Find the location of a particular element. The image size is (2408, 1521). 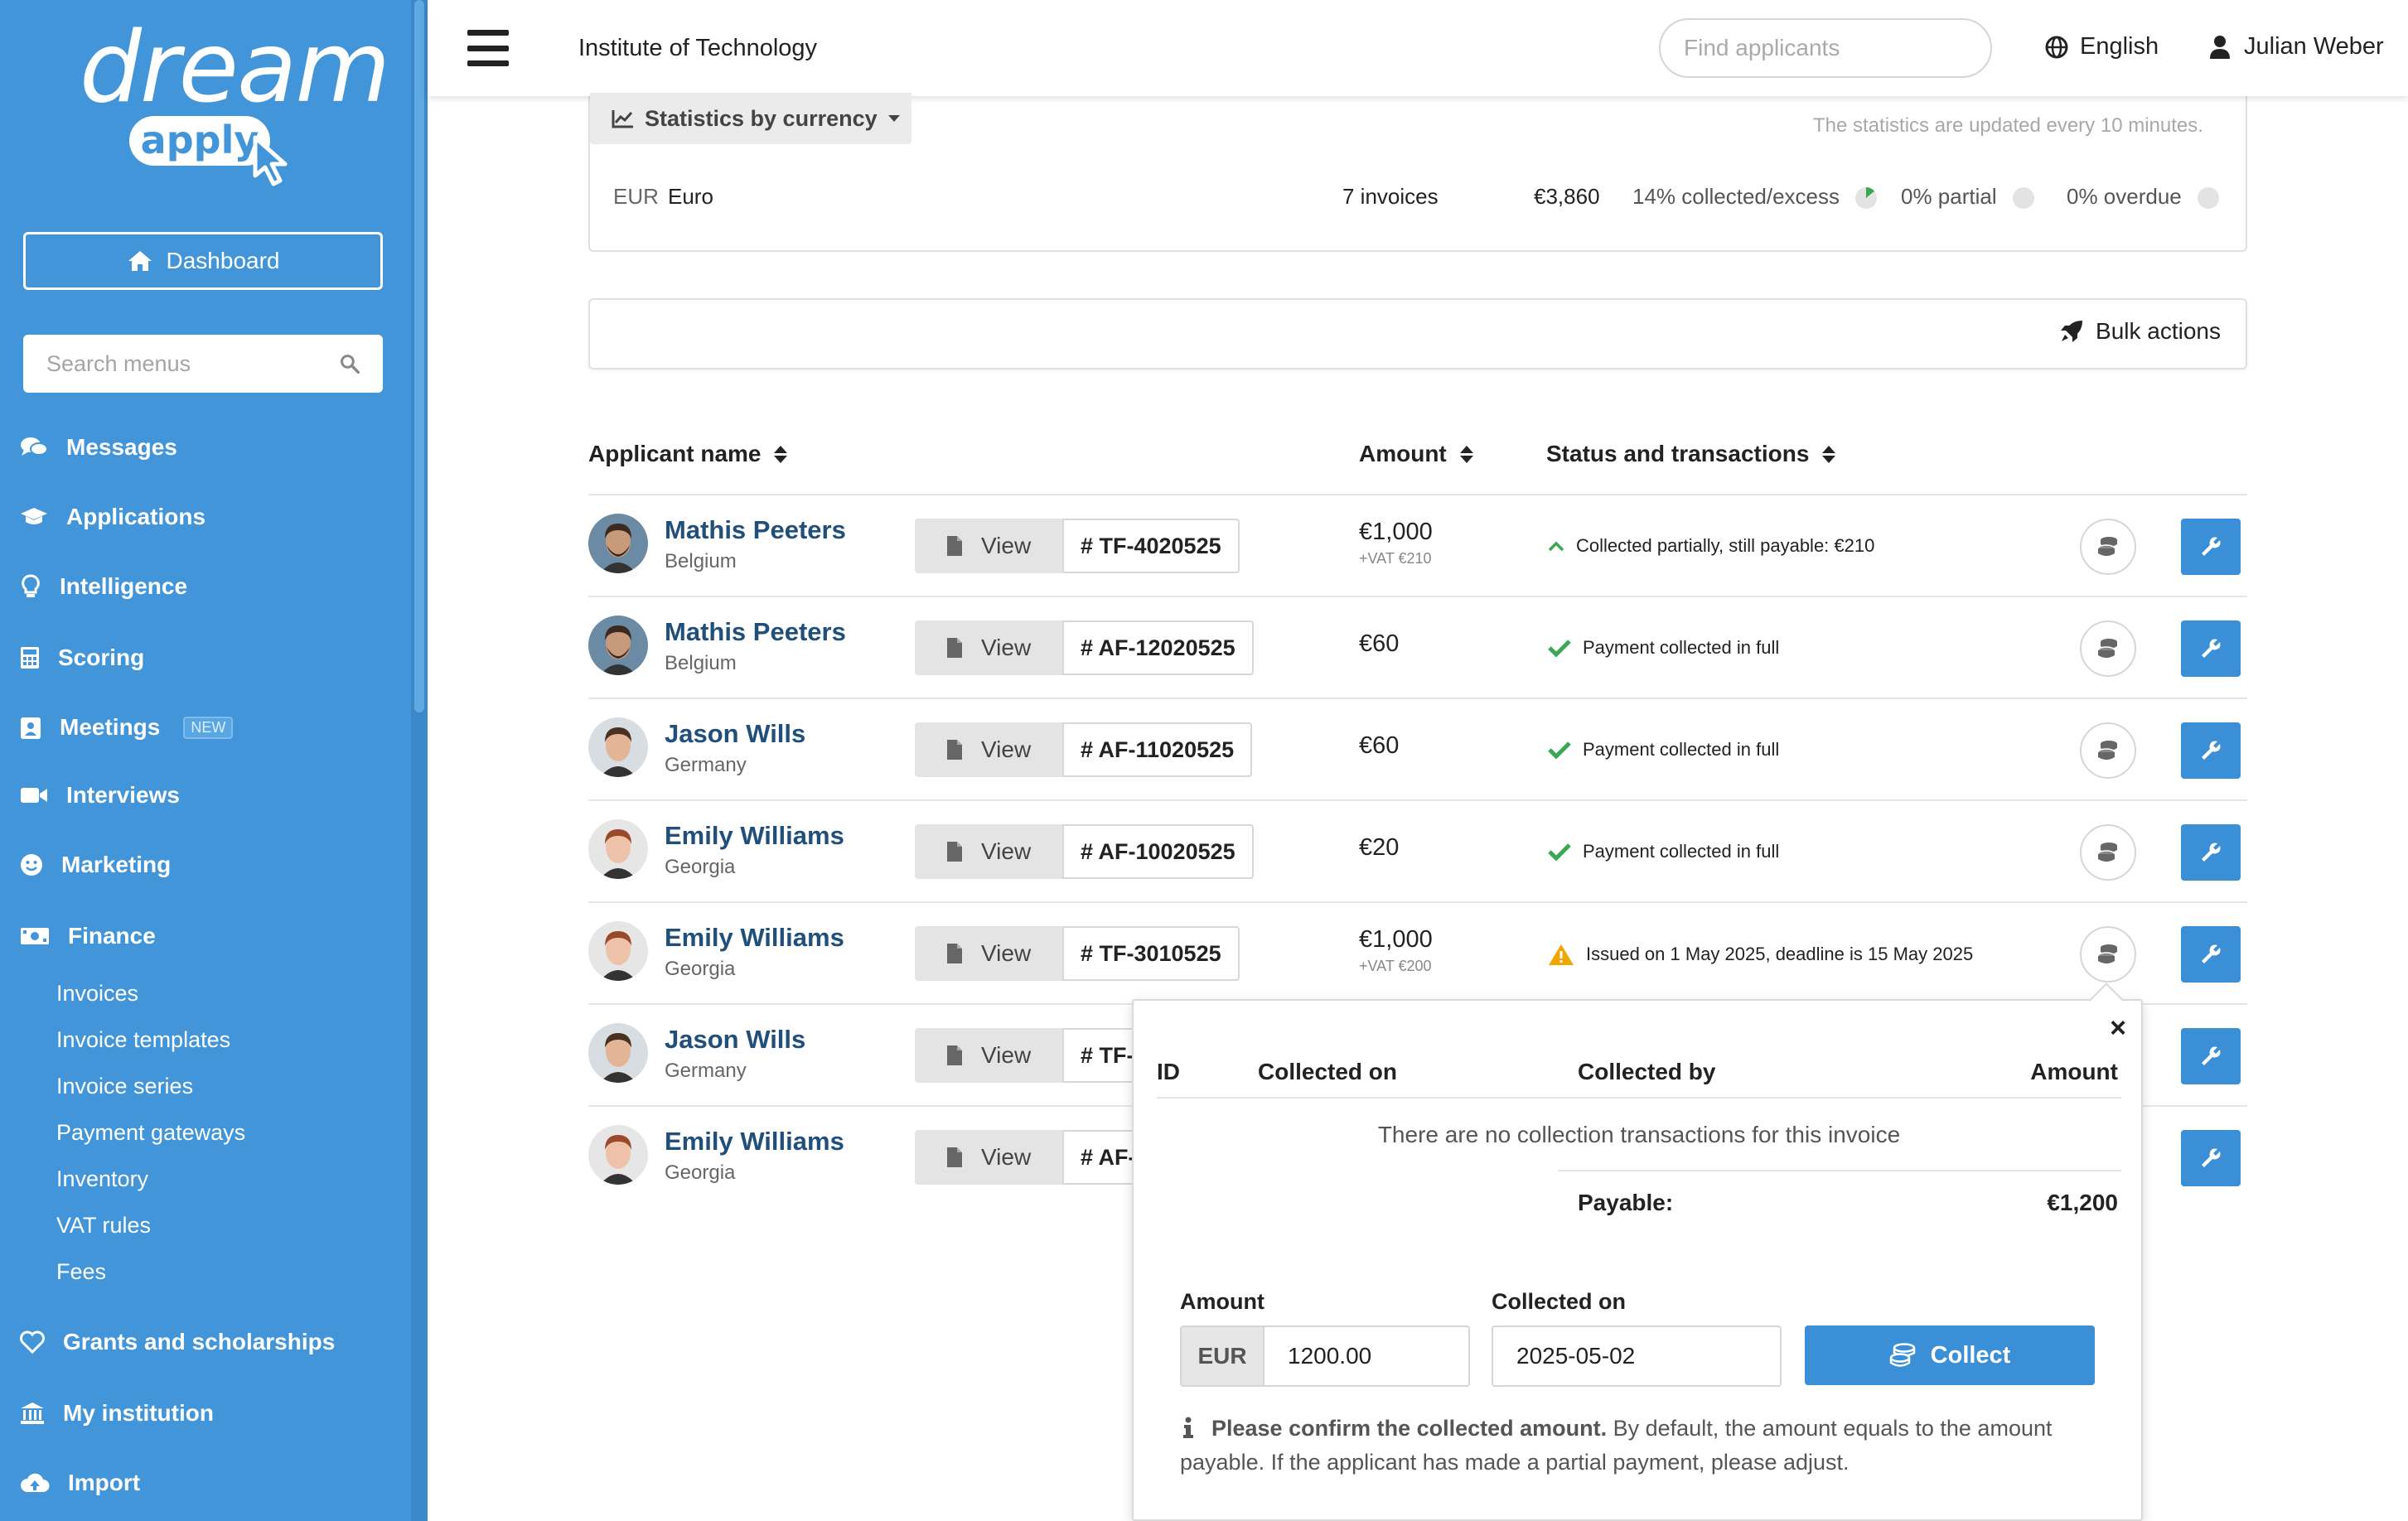

sidebar-item-meetings: Meetings NEW is located at coordinates (127, 727).